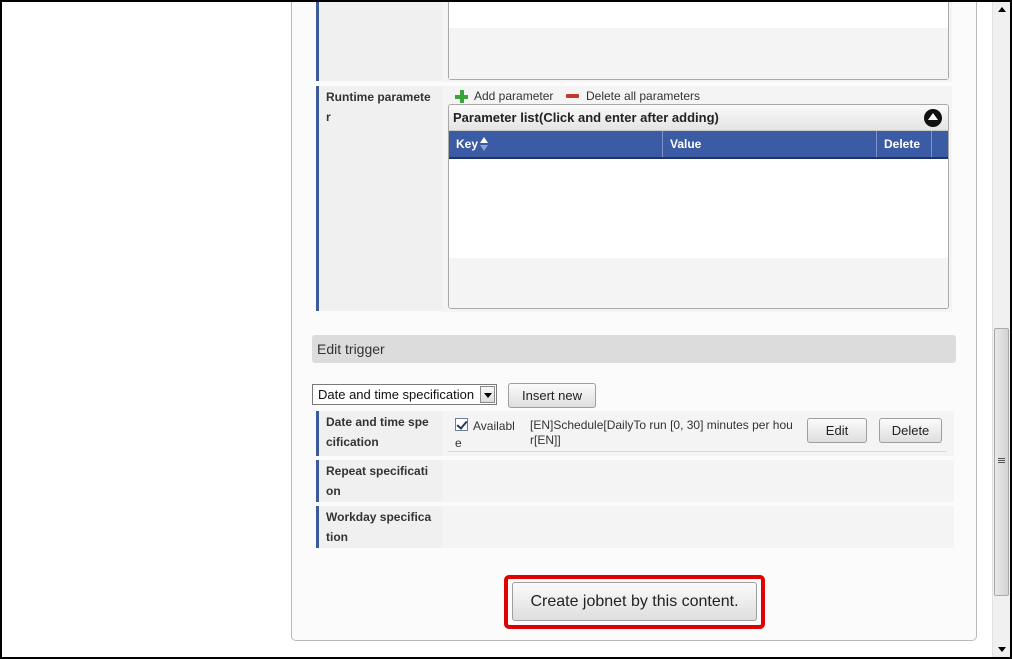  What do you see at coordinates (686, 144) in the screenshot?
I see `column-header-value-label: Value` at bounding box center [686, 144].